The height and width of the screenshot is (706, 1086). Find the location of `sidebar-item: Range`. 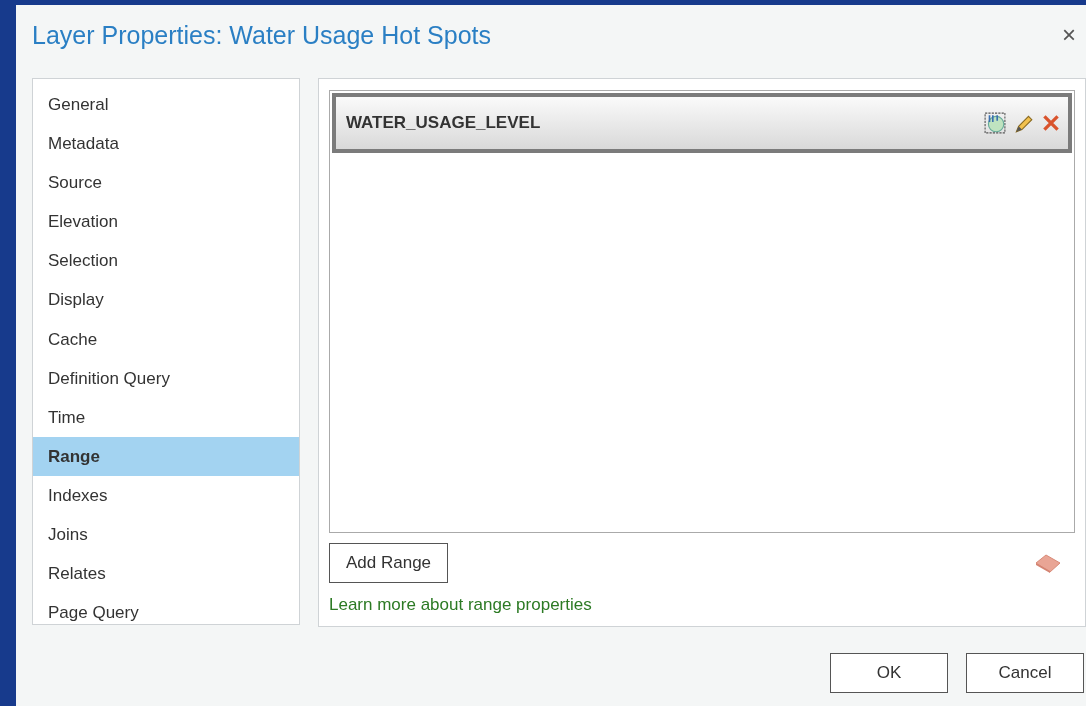

sidebar-item: Range is located at coordinates (166, 456).